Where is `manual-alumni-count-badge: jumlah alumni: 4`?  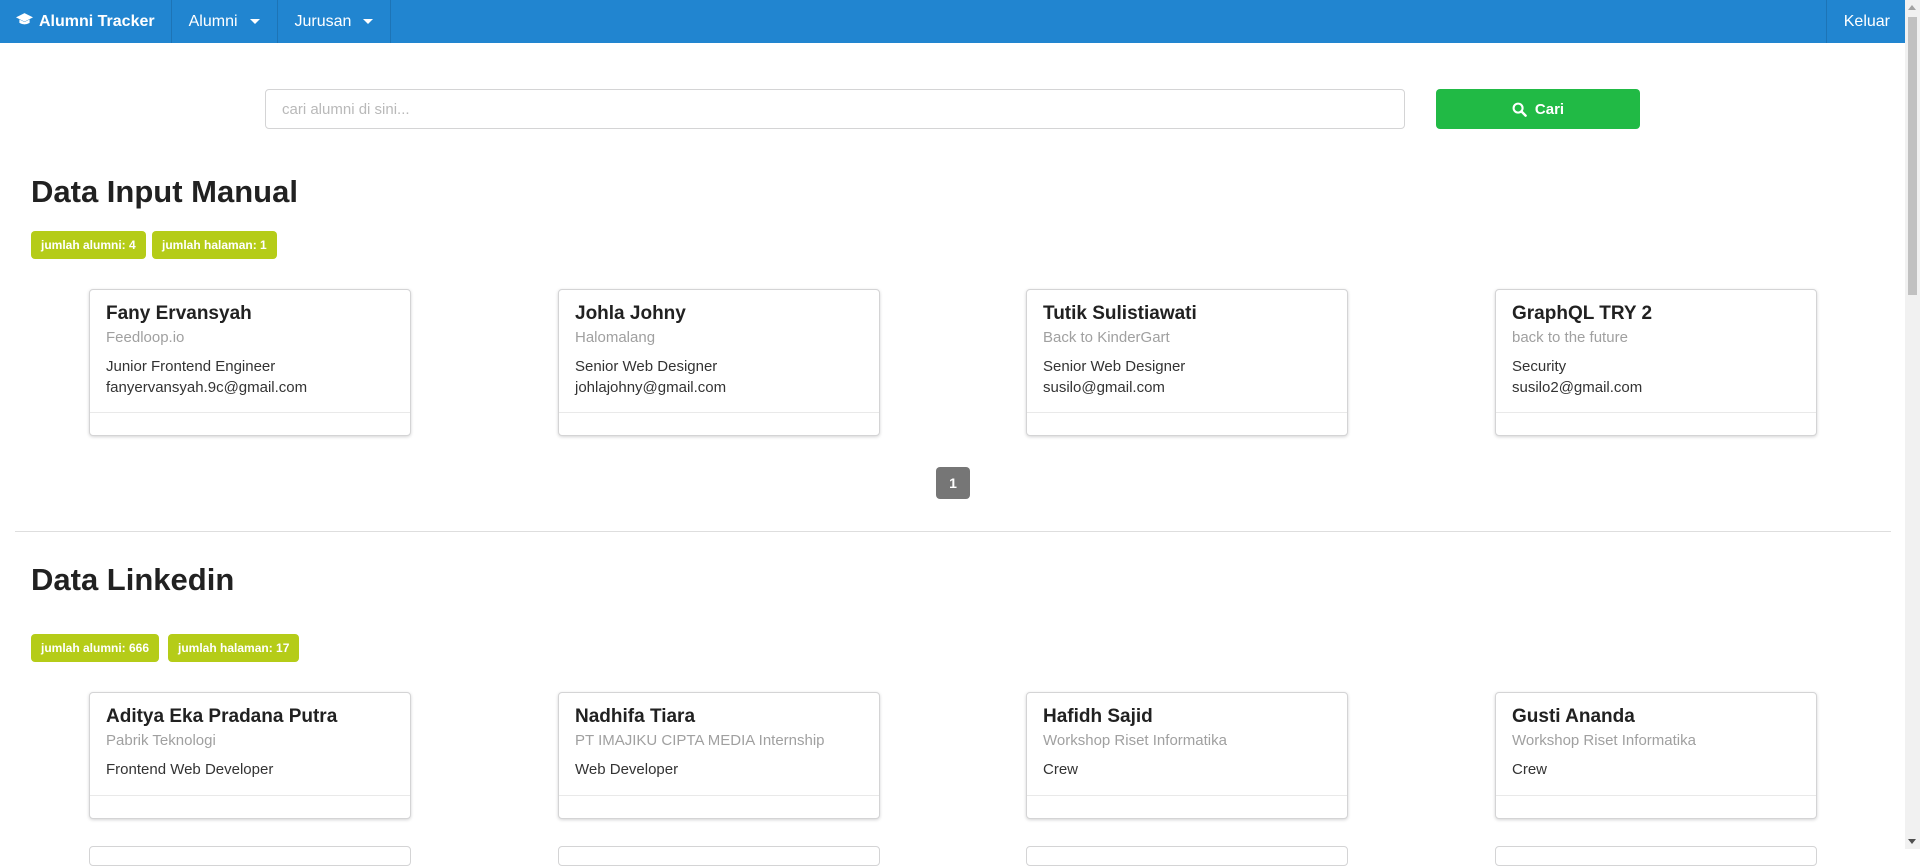 manual-alumni-count-badge: jumlah alumni: 4 is located at coordinates (88, 245).